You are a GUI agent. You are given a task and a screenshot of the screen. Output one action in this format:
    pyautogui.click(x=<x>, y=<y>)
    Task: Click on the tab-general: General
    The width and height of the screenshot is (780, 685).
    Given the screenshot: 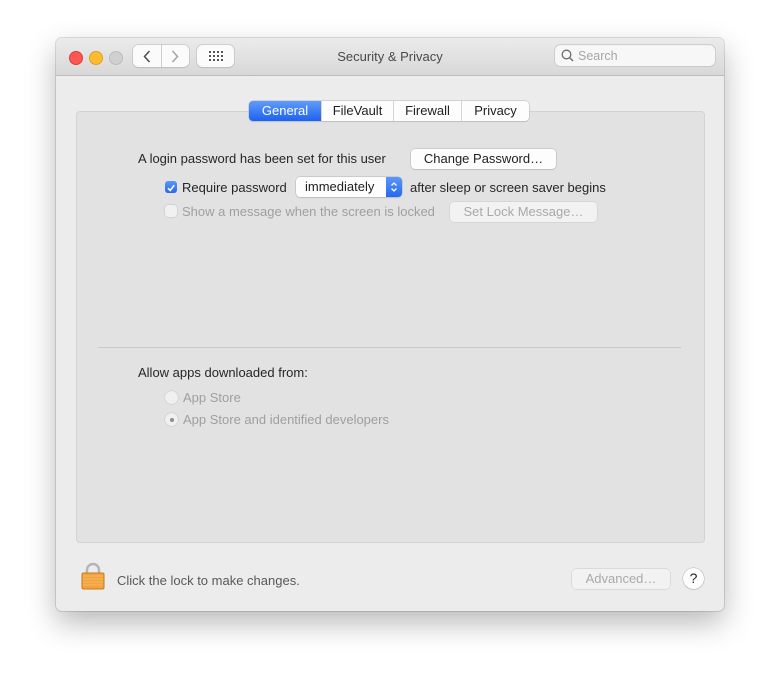 What is the action you would take?
    pyautogui.click(x=285, y=111)
    